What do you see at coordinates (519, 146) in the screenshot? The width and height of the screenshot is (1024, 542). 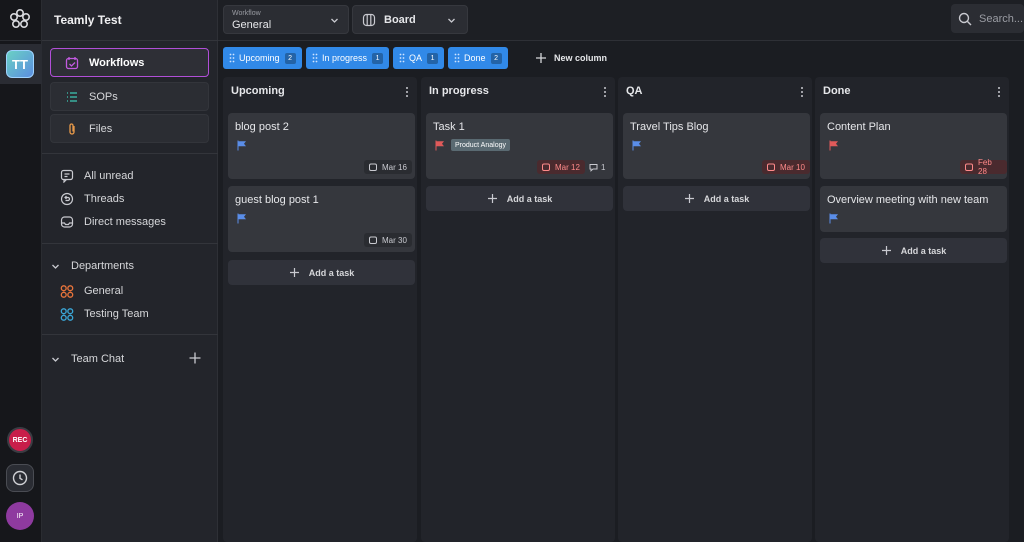 I see `task-card: Task 1 Product Analogy Mar 12 1` at bounding box center [519, 146].